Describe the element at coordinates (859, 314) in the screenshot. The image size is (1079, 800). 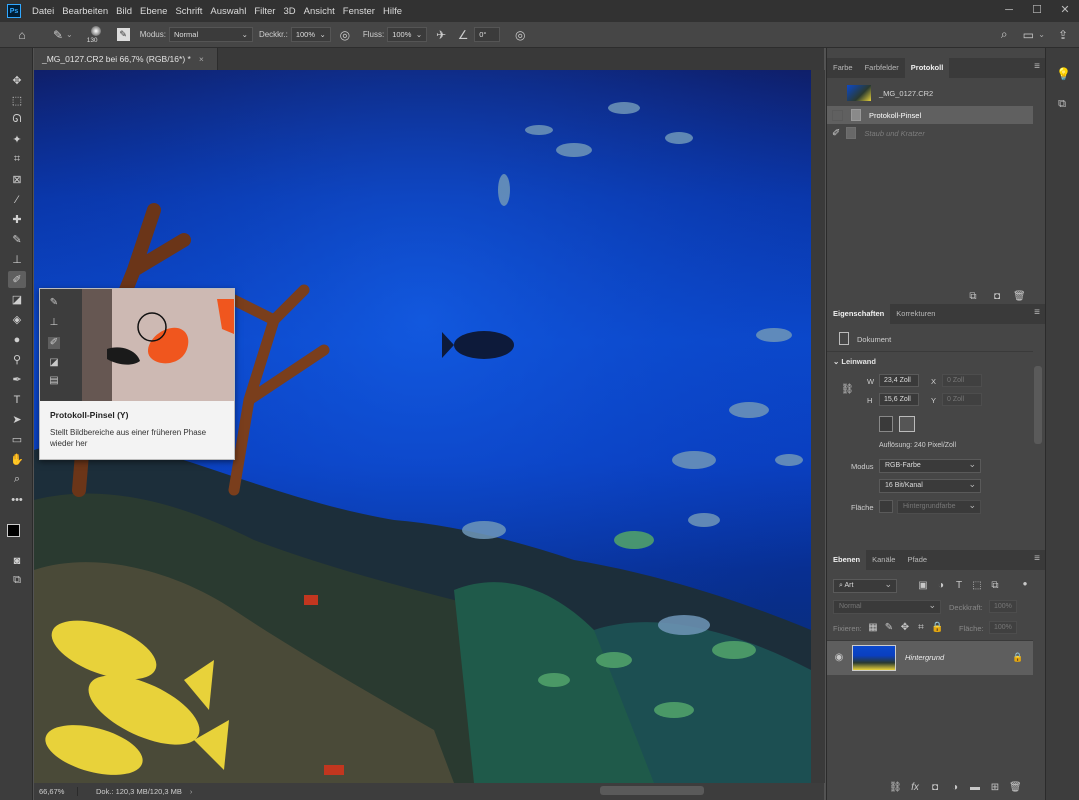
I see `tab-eigenschaften: Eigenschaften` at that location.